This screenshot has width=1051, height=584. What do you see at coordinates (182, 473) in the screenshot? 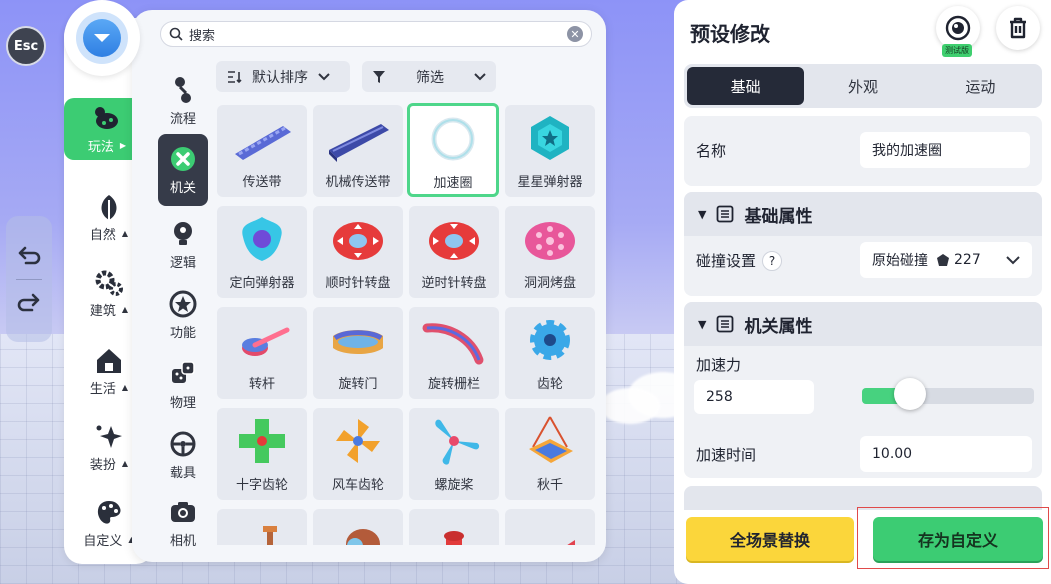
I see `subcategory-label: 载具` at bounding box center [182, 473].